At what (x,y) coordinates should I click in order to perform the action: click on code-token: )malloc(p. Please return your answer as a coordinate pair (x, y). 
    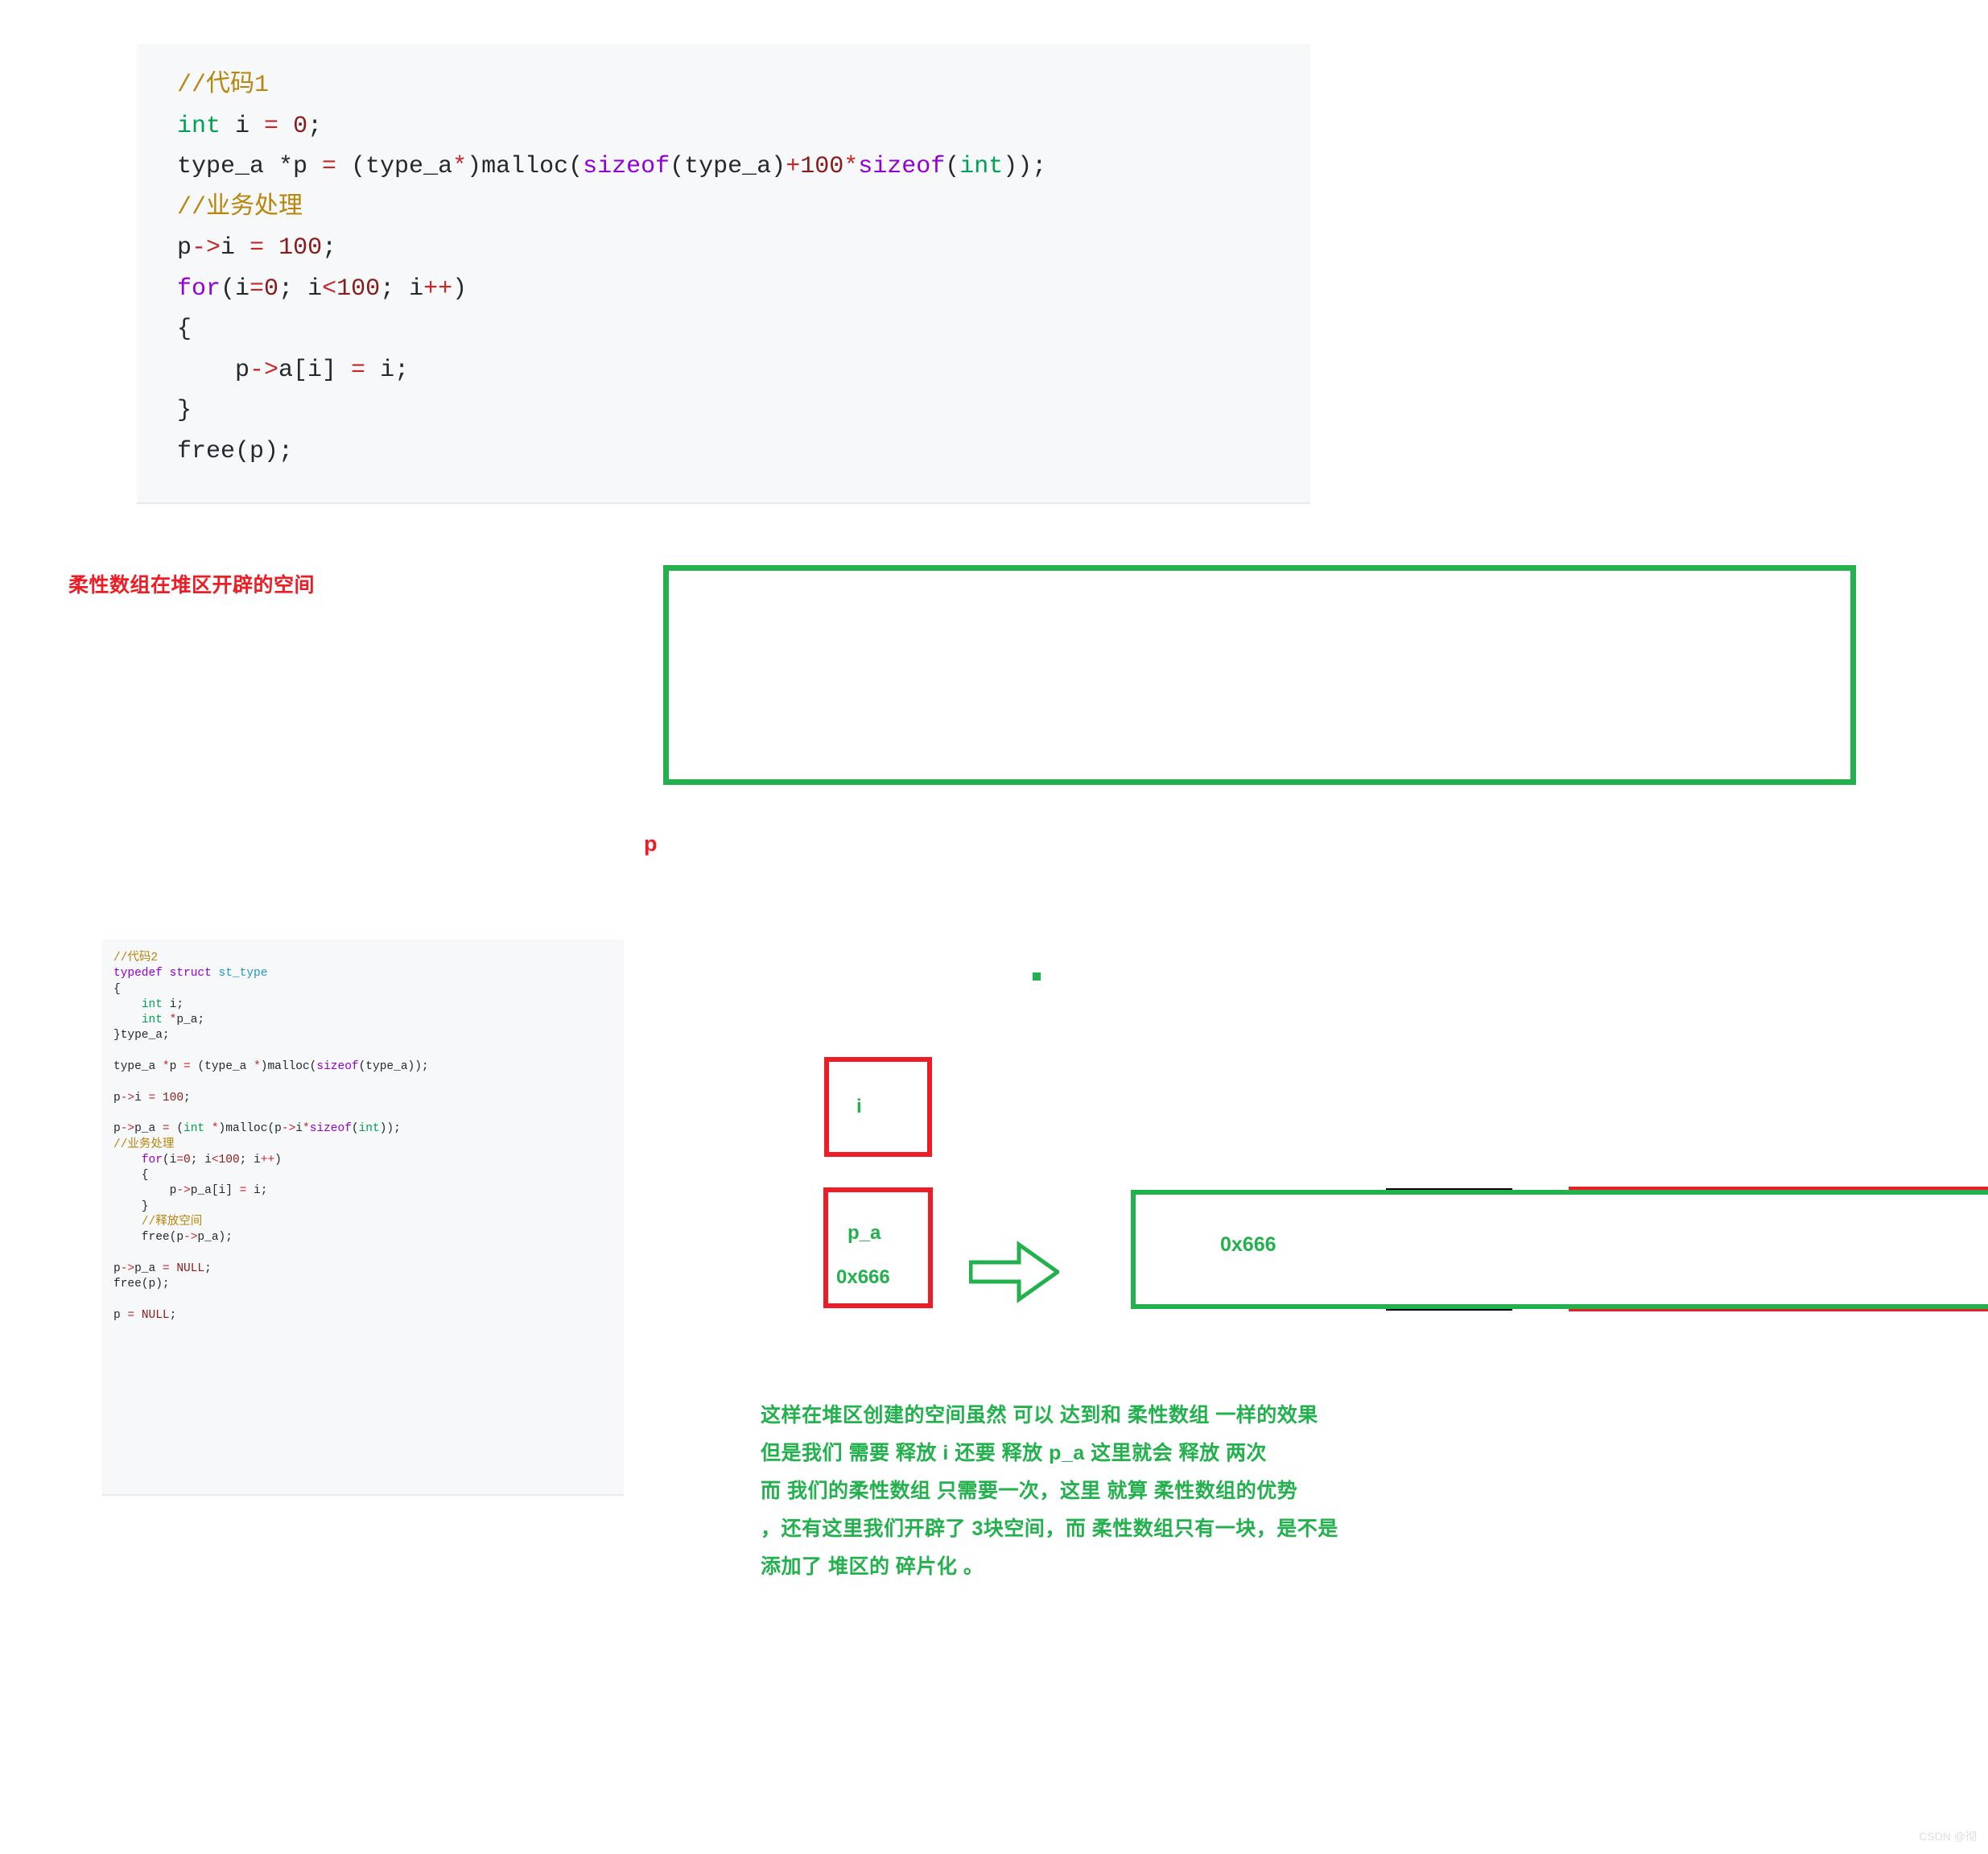
    Looking at the image, I should click on (250, 1129).